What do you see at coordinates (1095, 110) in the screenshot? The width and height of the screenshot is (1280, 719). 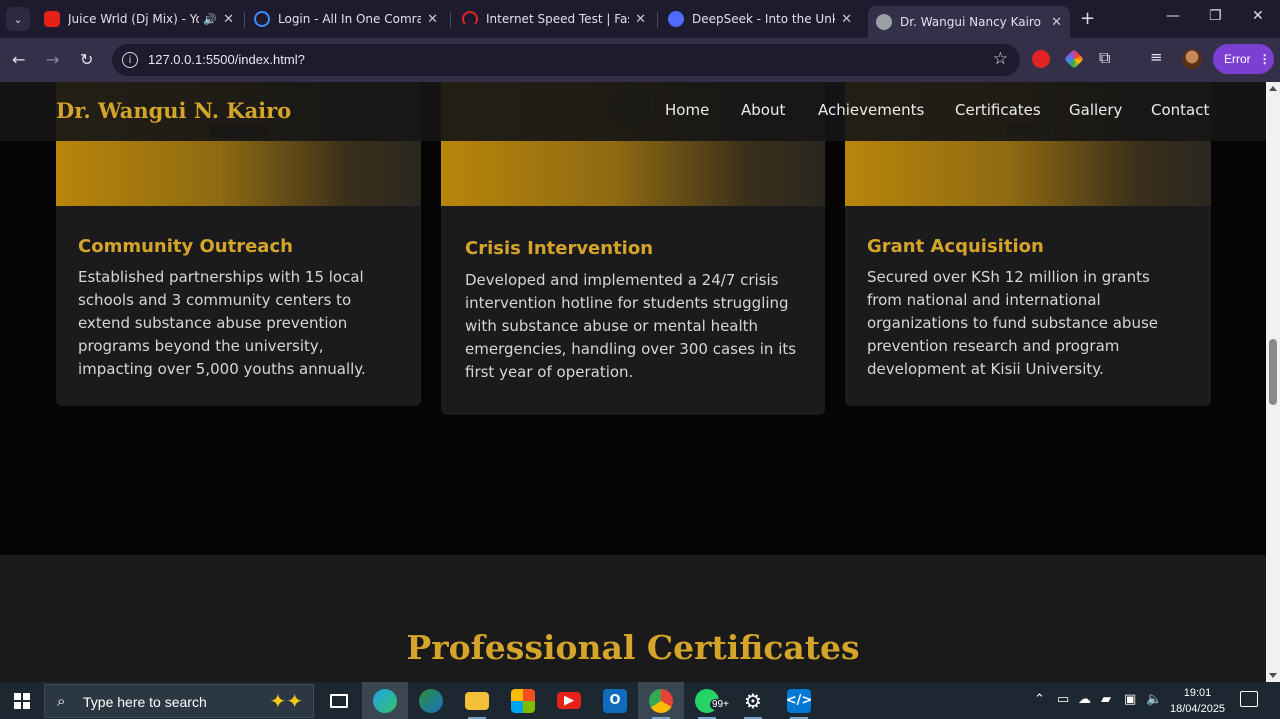 I see `nav-gallery: Gallery` at bounding box center [1095, 110].